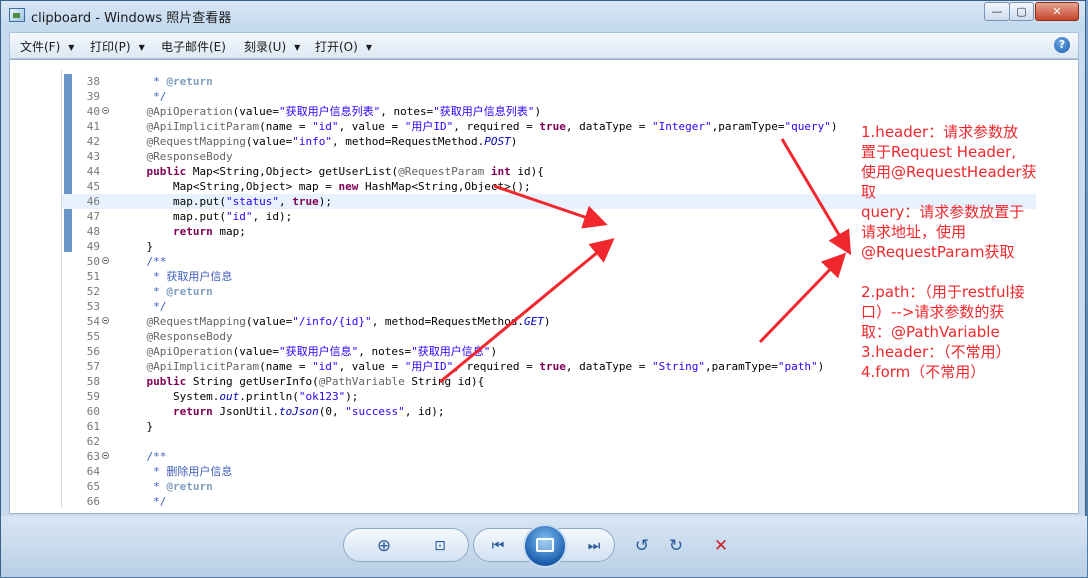  I want to click on menu-burn-label: 刻录(U), so click(265, 47).